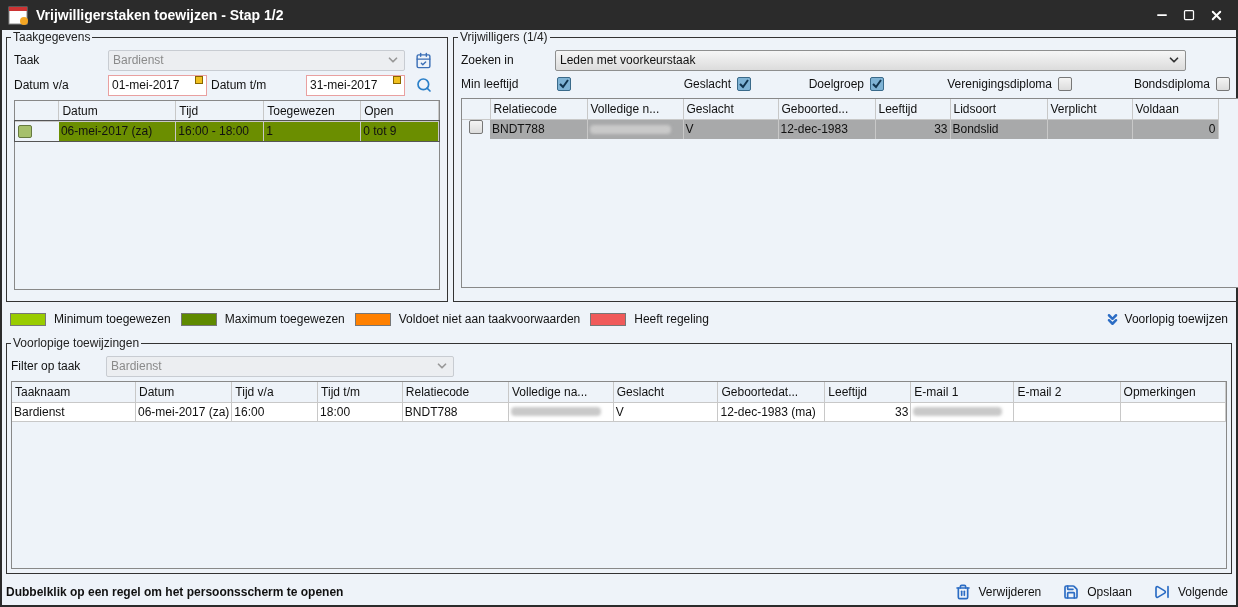 This screenshot has width=1238, height=607. Describe the element at coordinates (214, 131) in the screenshot. I see `table-cell: 16:00 - 18:00` at that location.